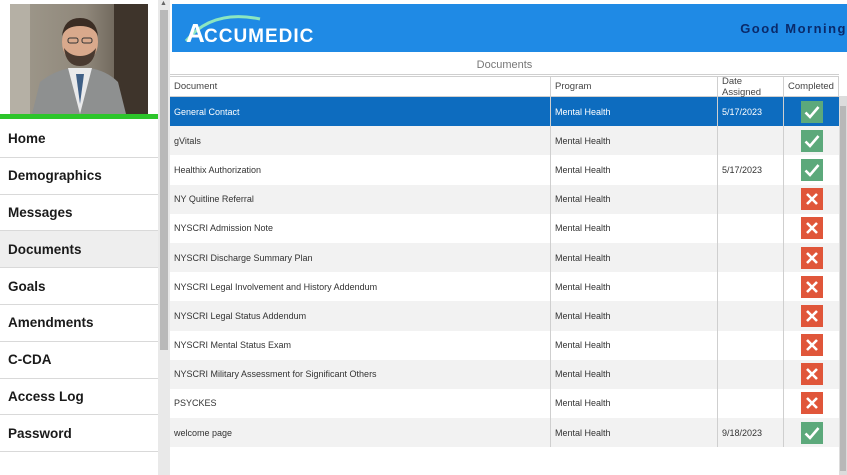 The height and width of the screenshot is (475, 847). I want to click on documents-title: Documents, so click(504, 65).